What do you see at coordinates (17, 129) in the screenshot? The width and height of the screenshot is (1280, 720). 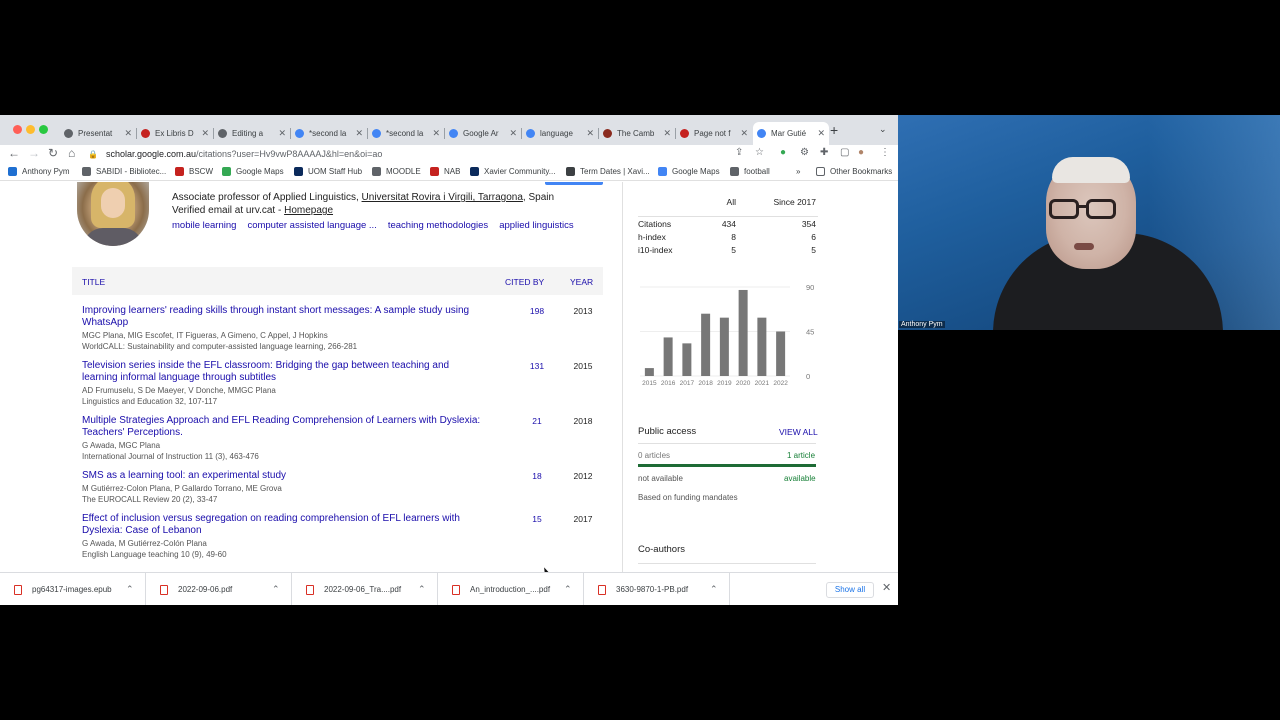 I see `close-window-button` at bounding box center [17, 129].